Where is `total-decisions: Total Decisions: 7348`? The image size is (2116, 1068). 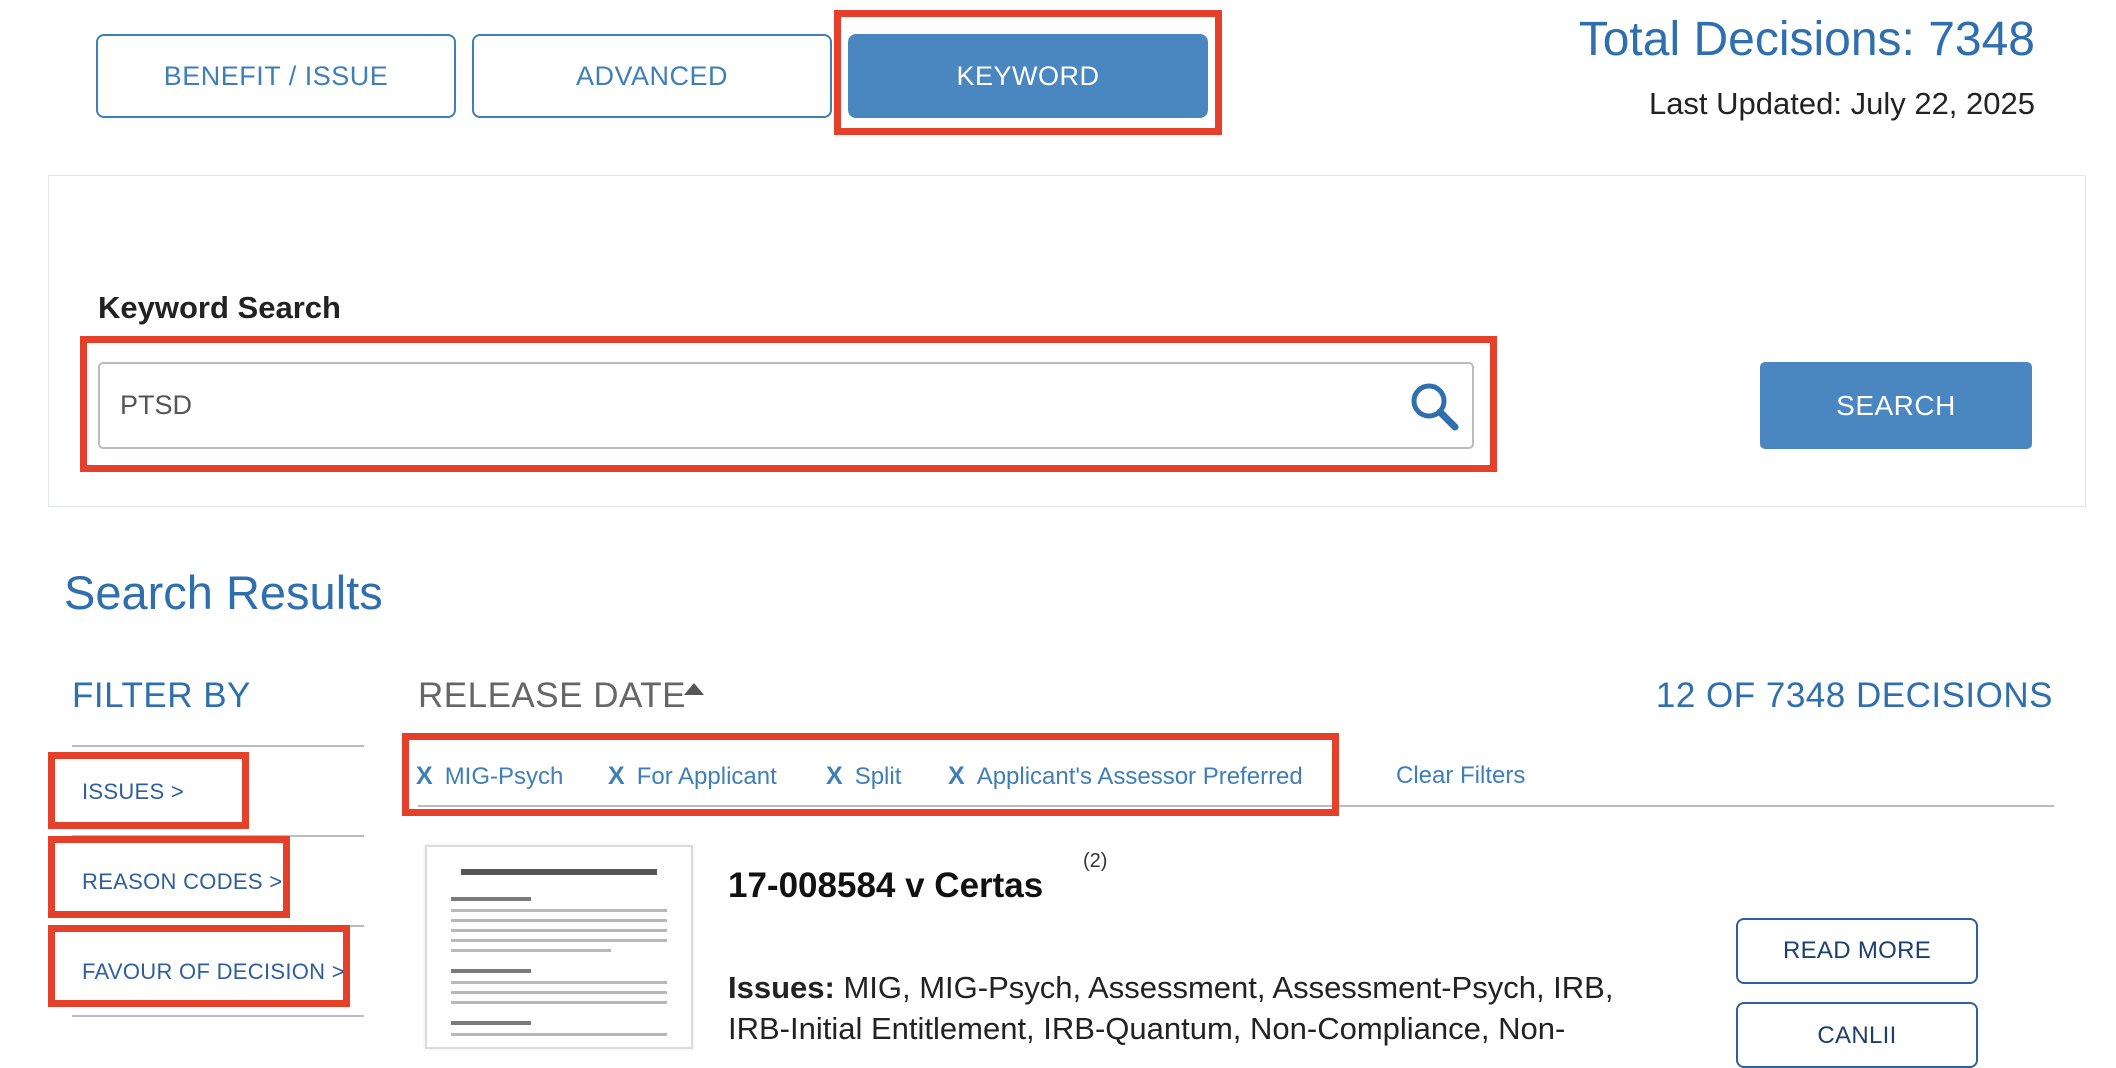 total-decisions: Total Decisions: 7348 is located at coordinates (1806, 39).